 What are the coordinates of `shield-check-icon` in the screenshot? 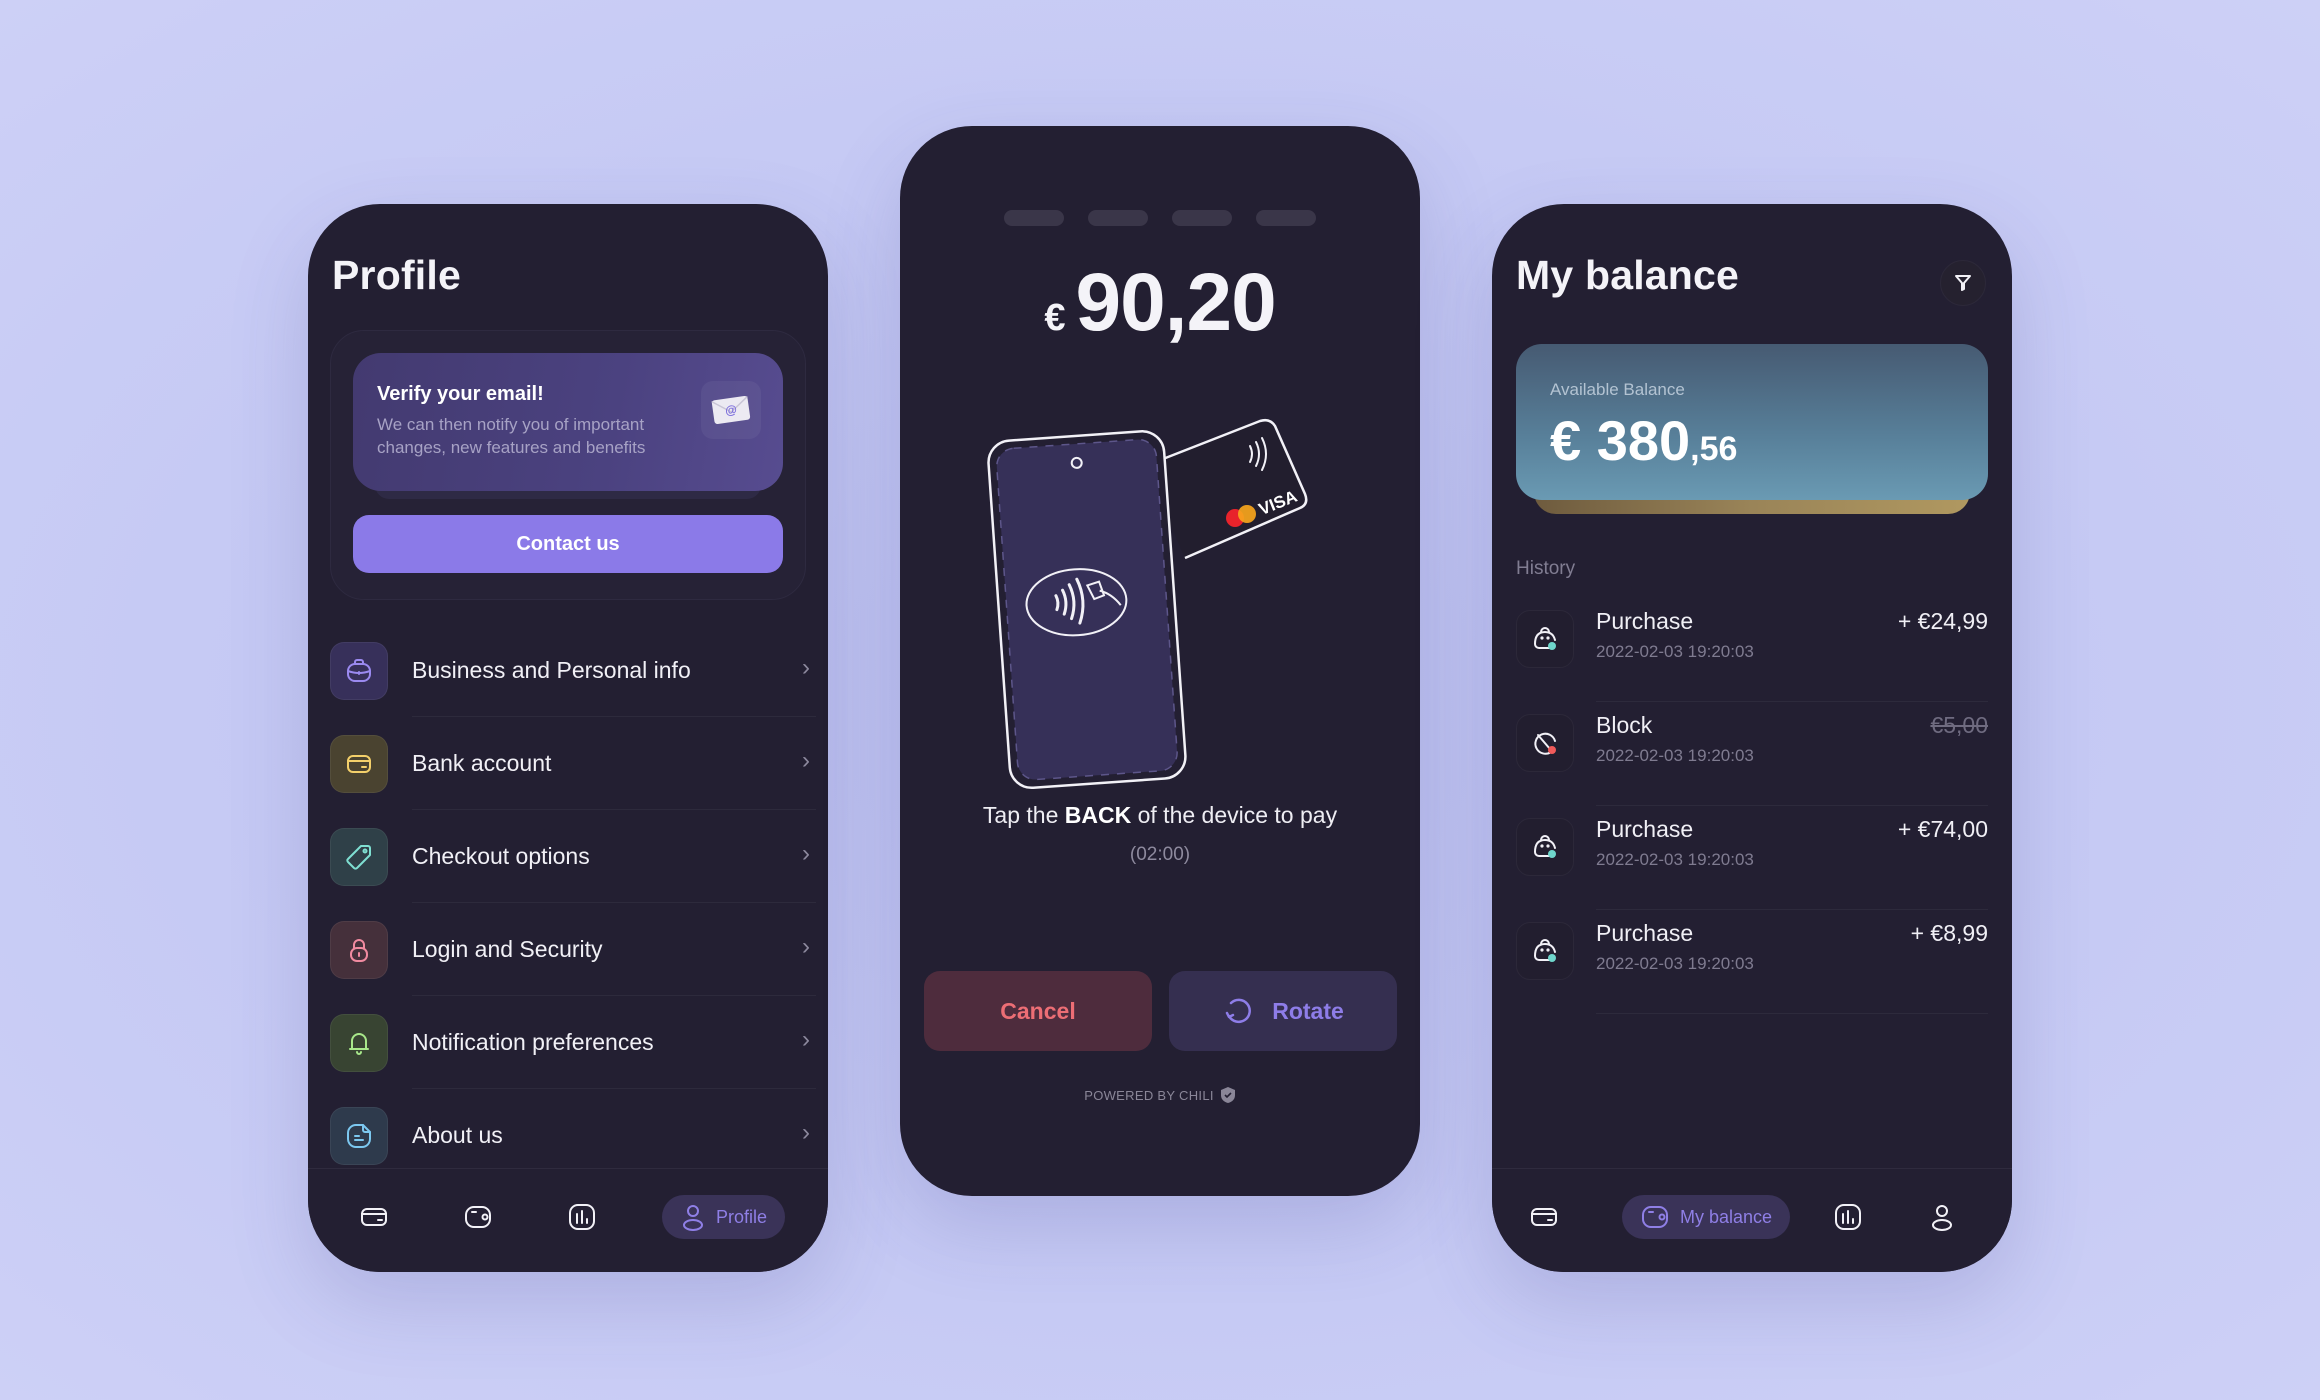 It's located at (1227, 1095).